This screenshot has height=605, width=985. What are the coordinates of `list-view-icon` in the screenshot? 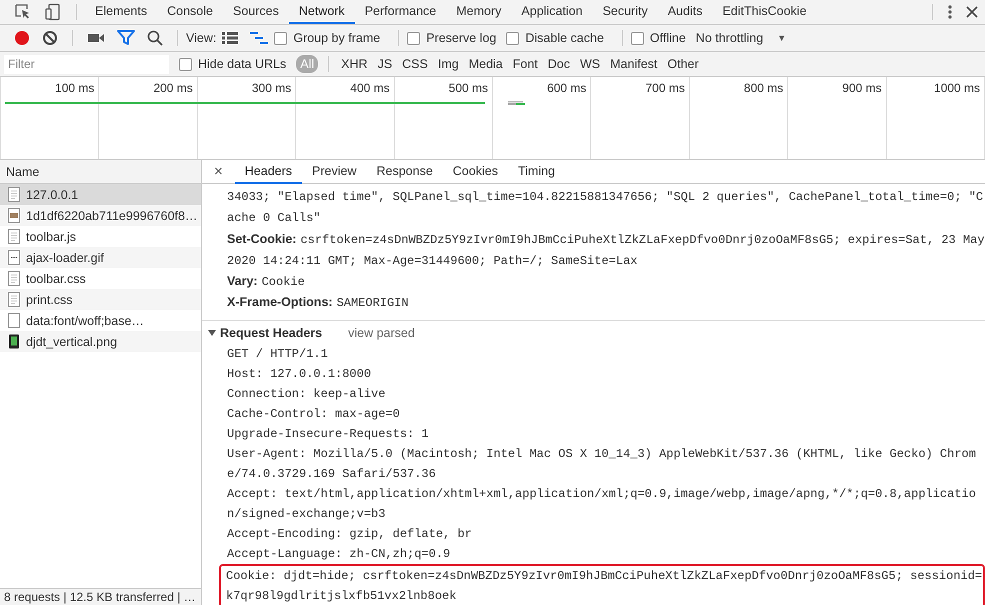 It's located at (230, 38).